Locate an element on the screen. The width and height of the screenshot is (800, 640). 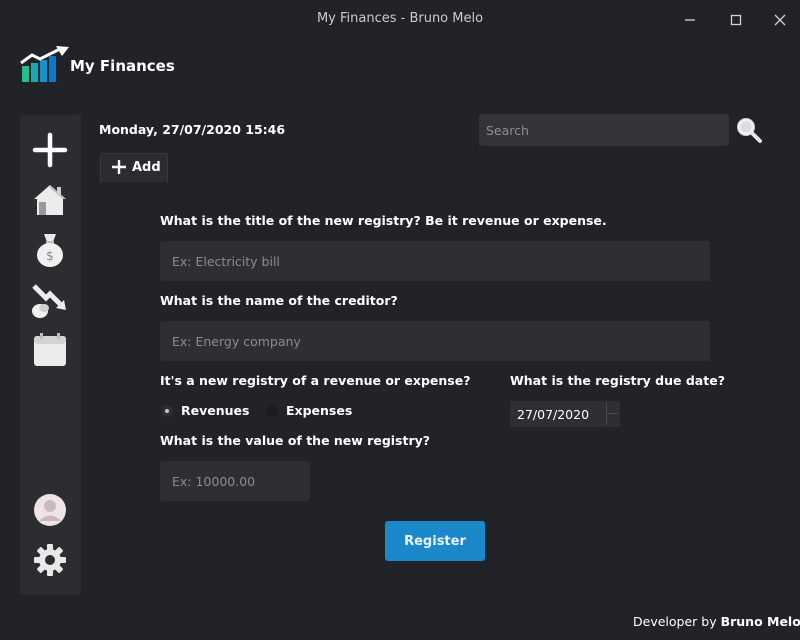
footer-author: Bruno Melo. is located at coordinates (760, 621).